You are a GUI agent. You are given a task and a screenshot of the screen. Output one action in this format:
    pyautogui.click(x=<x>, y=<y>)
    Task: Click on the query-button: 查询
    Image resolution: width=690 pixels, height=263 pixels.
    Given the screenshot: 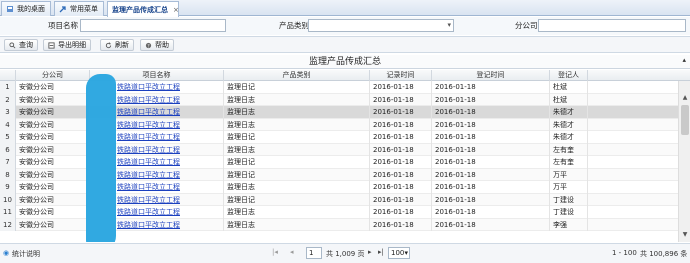 What is the action you would take?
    pyautogui.click(x=21, y=45)
    